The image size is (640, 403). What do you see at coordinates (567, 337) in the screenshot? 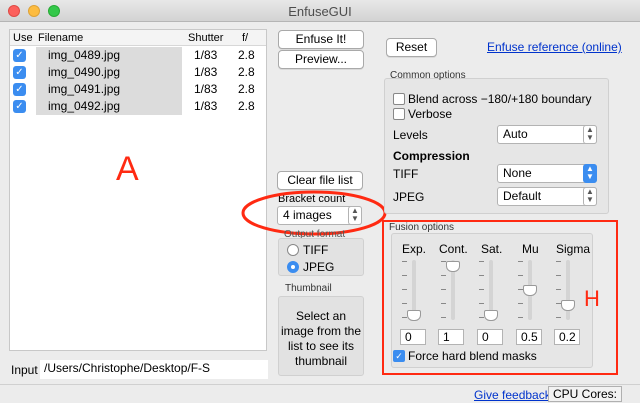
I see `sigma-value-field: 0.2` at bounding box center [567, 337].